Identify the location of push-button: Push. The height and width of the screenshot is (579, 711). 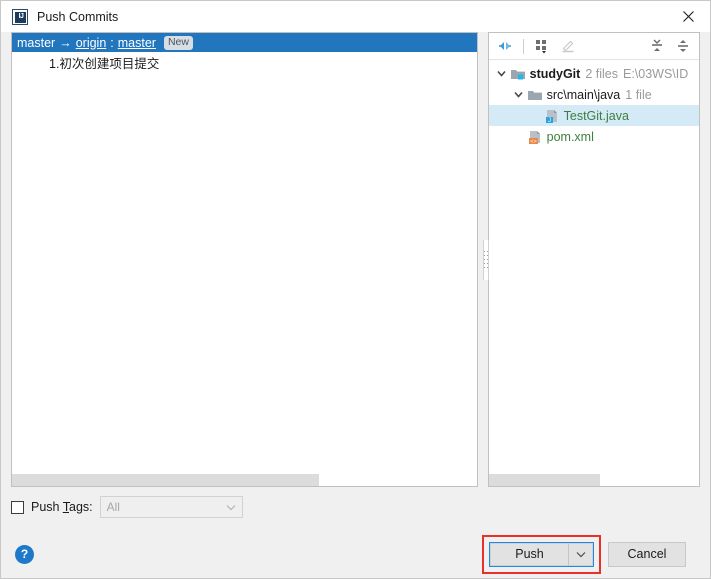
(529, 554).